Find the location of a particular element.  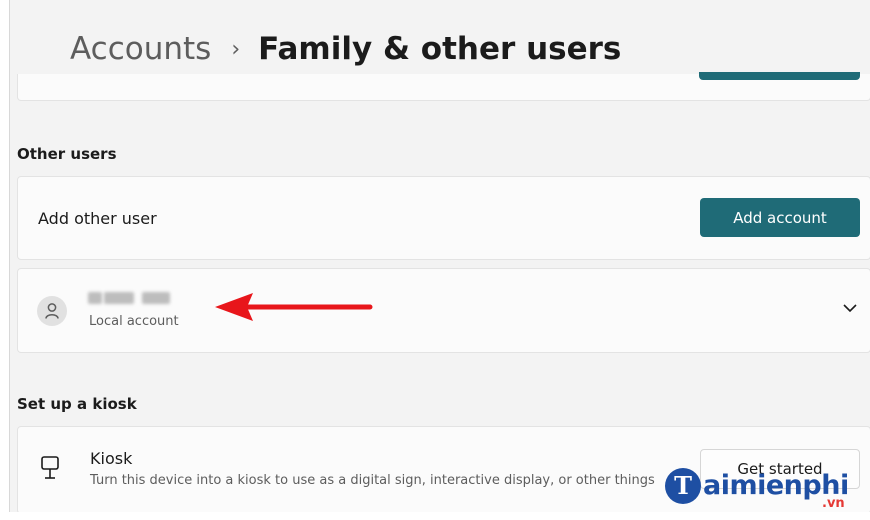

add-account-button: Add account is located at coordinates (780, 217).